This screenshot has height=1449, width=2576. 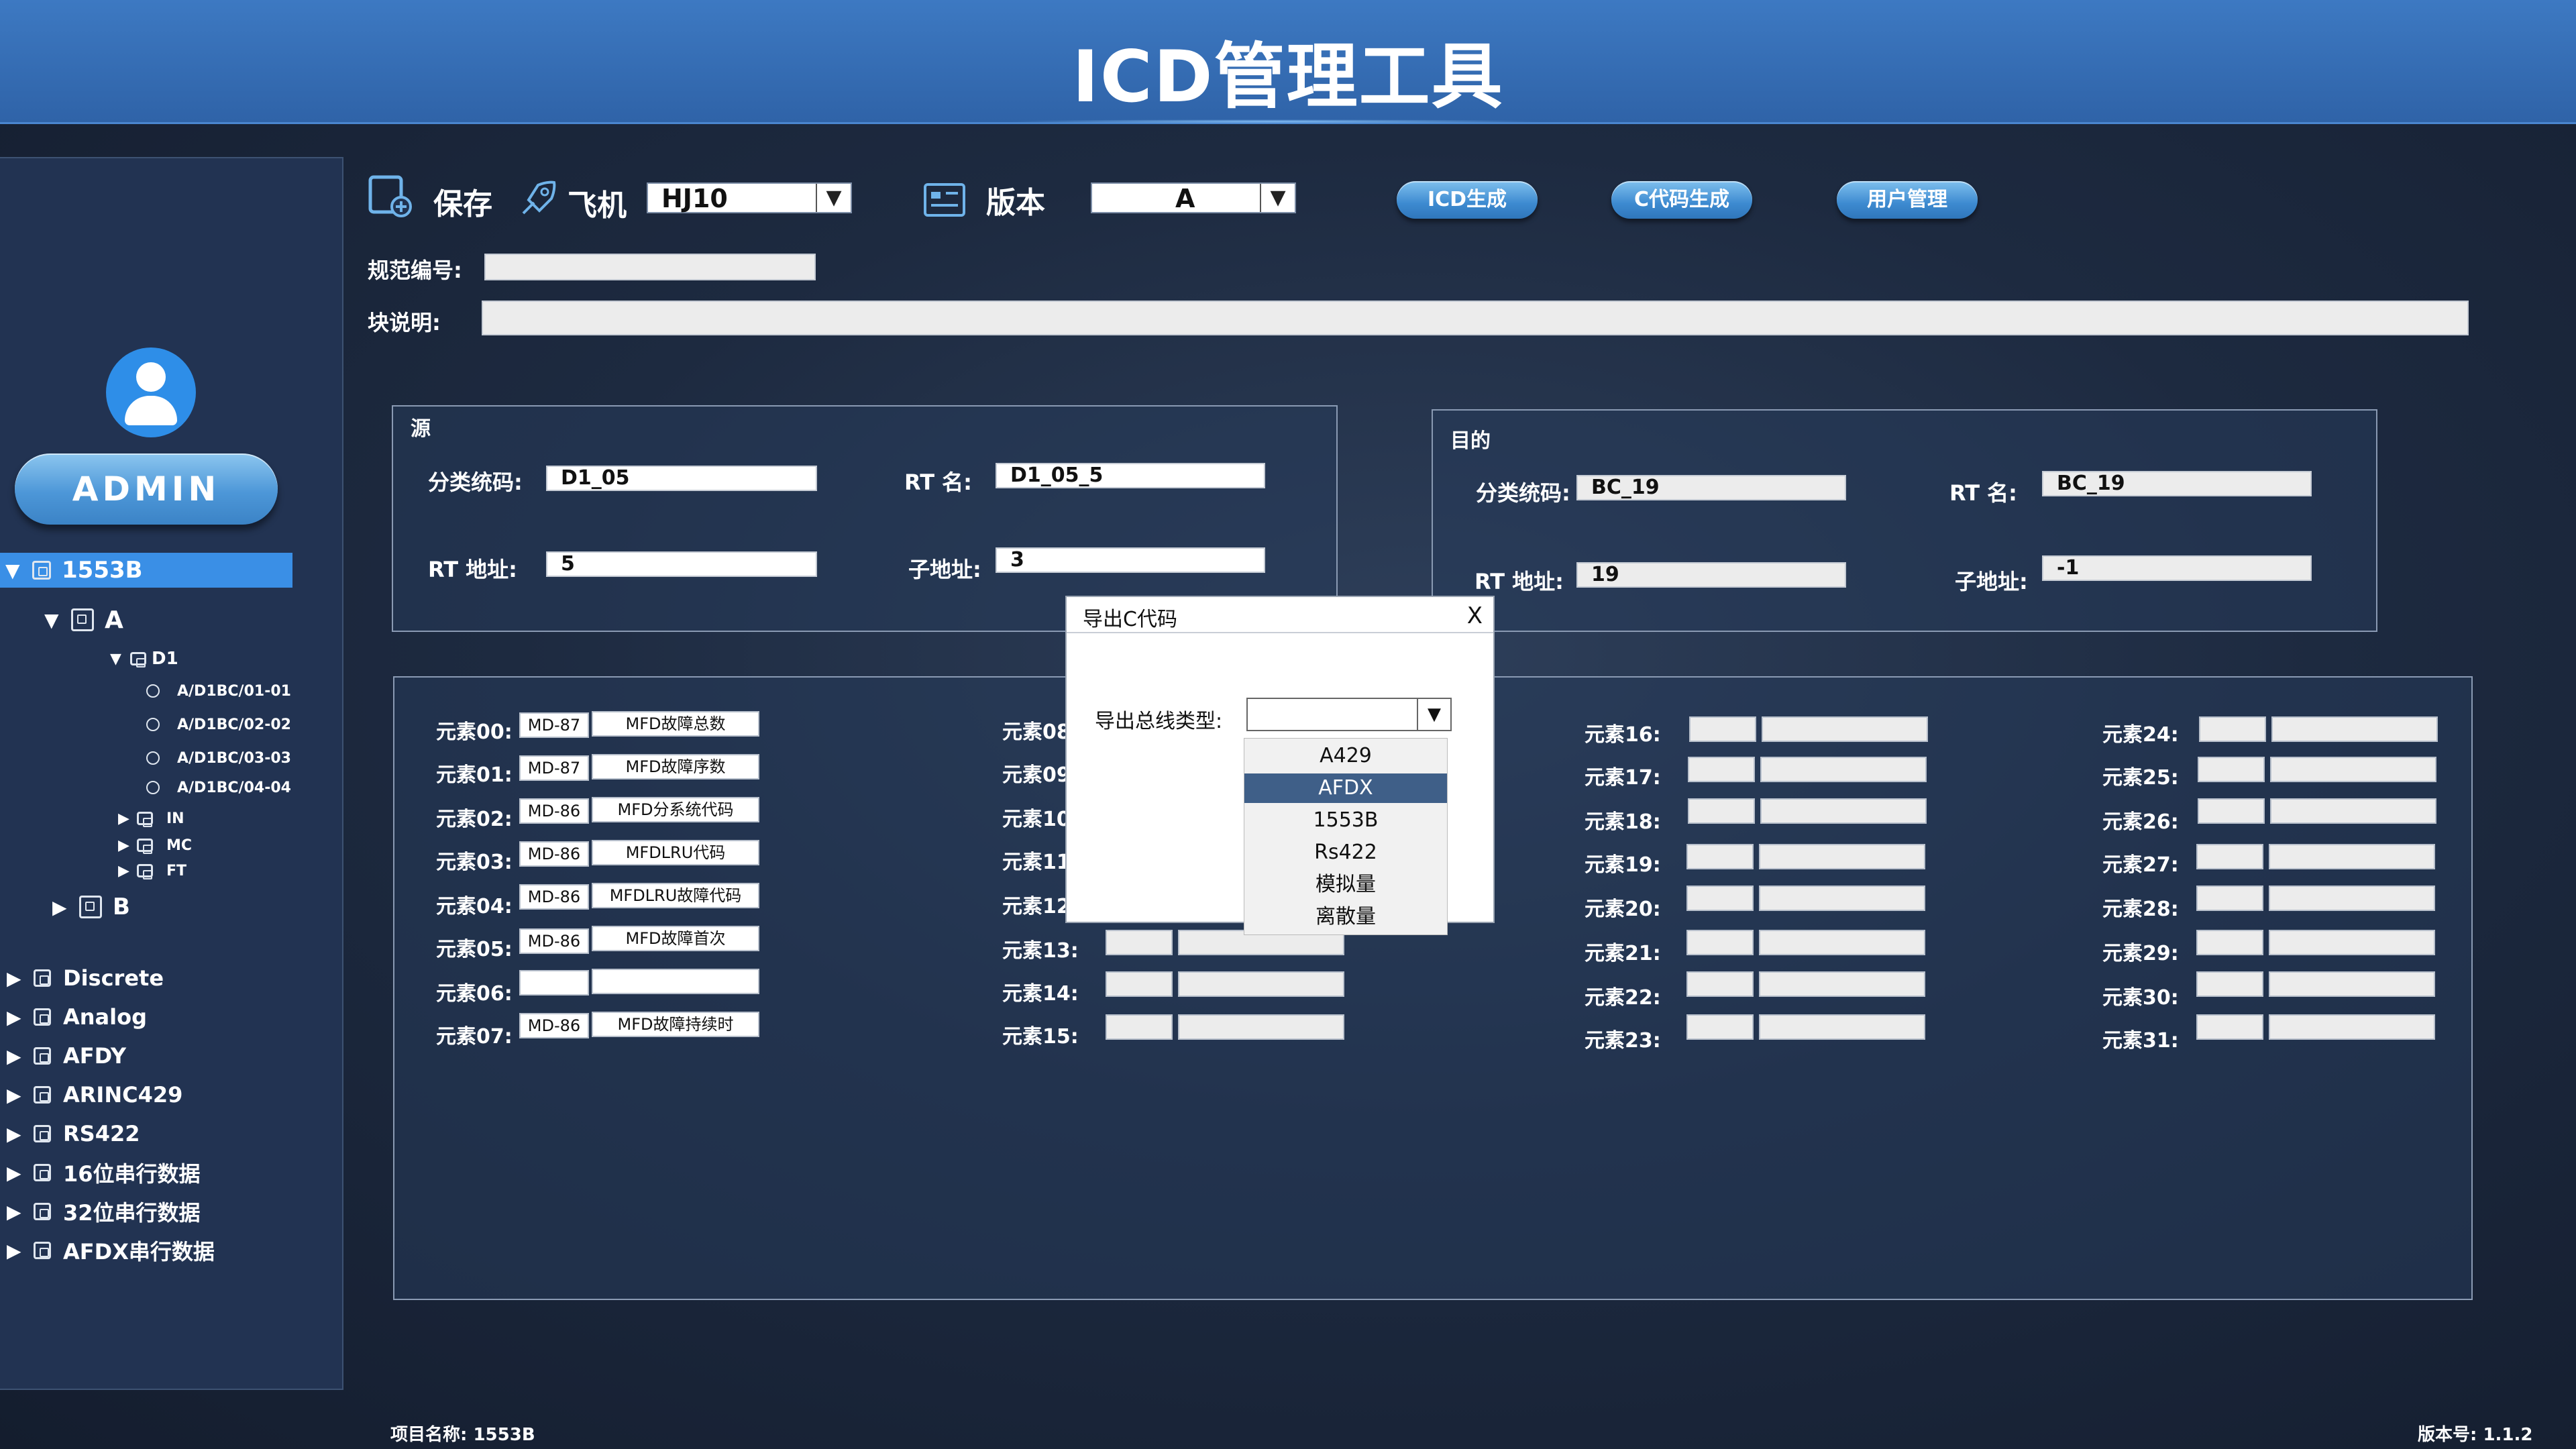 I want to click on source-class-input: D1_05, so click(x=681, y=478).